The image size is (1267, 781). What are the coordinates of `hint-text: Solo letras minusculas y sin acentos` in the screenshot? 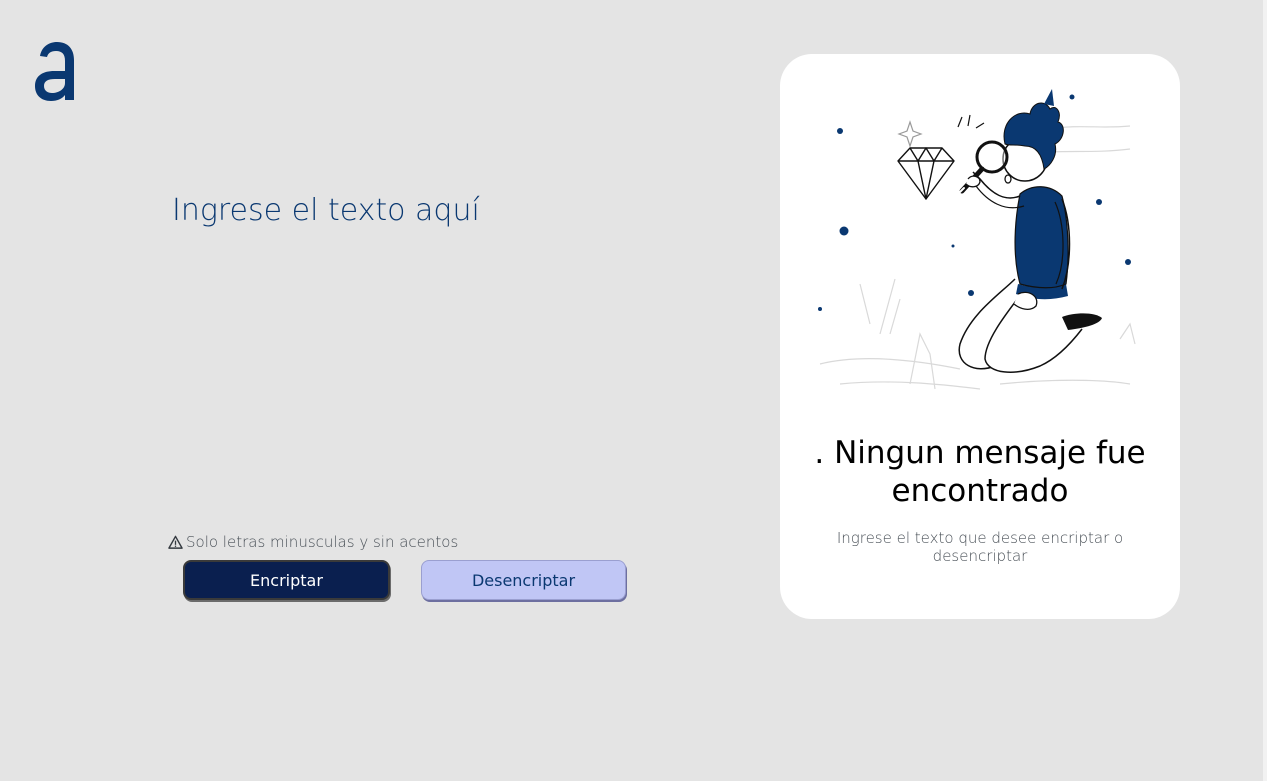 It's located at (322, 542).